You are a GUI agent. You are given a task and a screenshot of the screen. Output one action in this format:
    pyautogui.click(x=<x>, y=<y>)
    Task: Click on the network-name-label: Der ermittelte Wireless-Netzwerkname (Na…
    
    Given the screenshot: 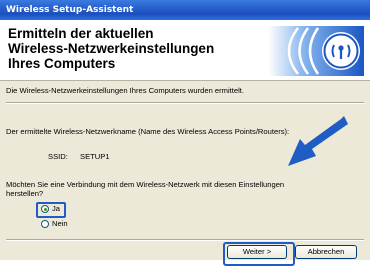 What is the action you would take?
    pyautogui.click(x=148, y=131)
    